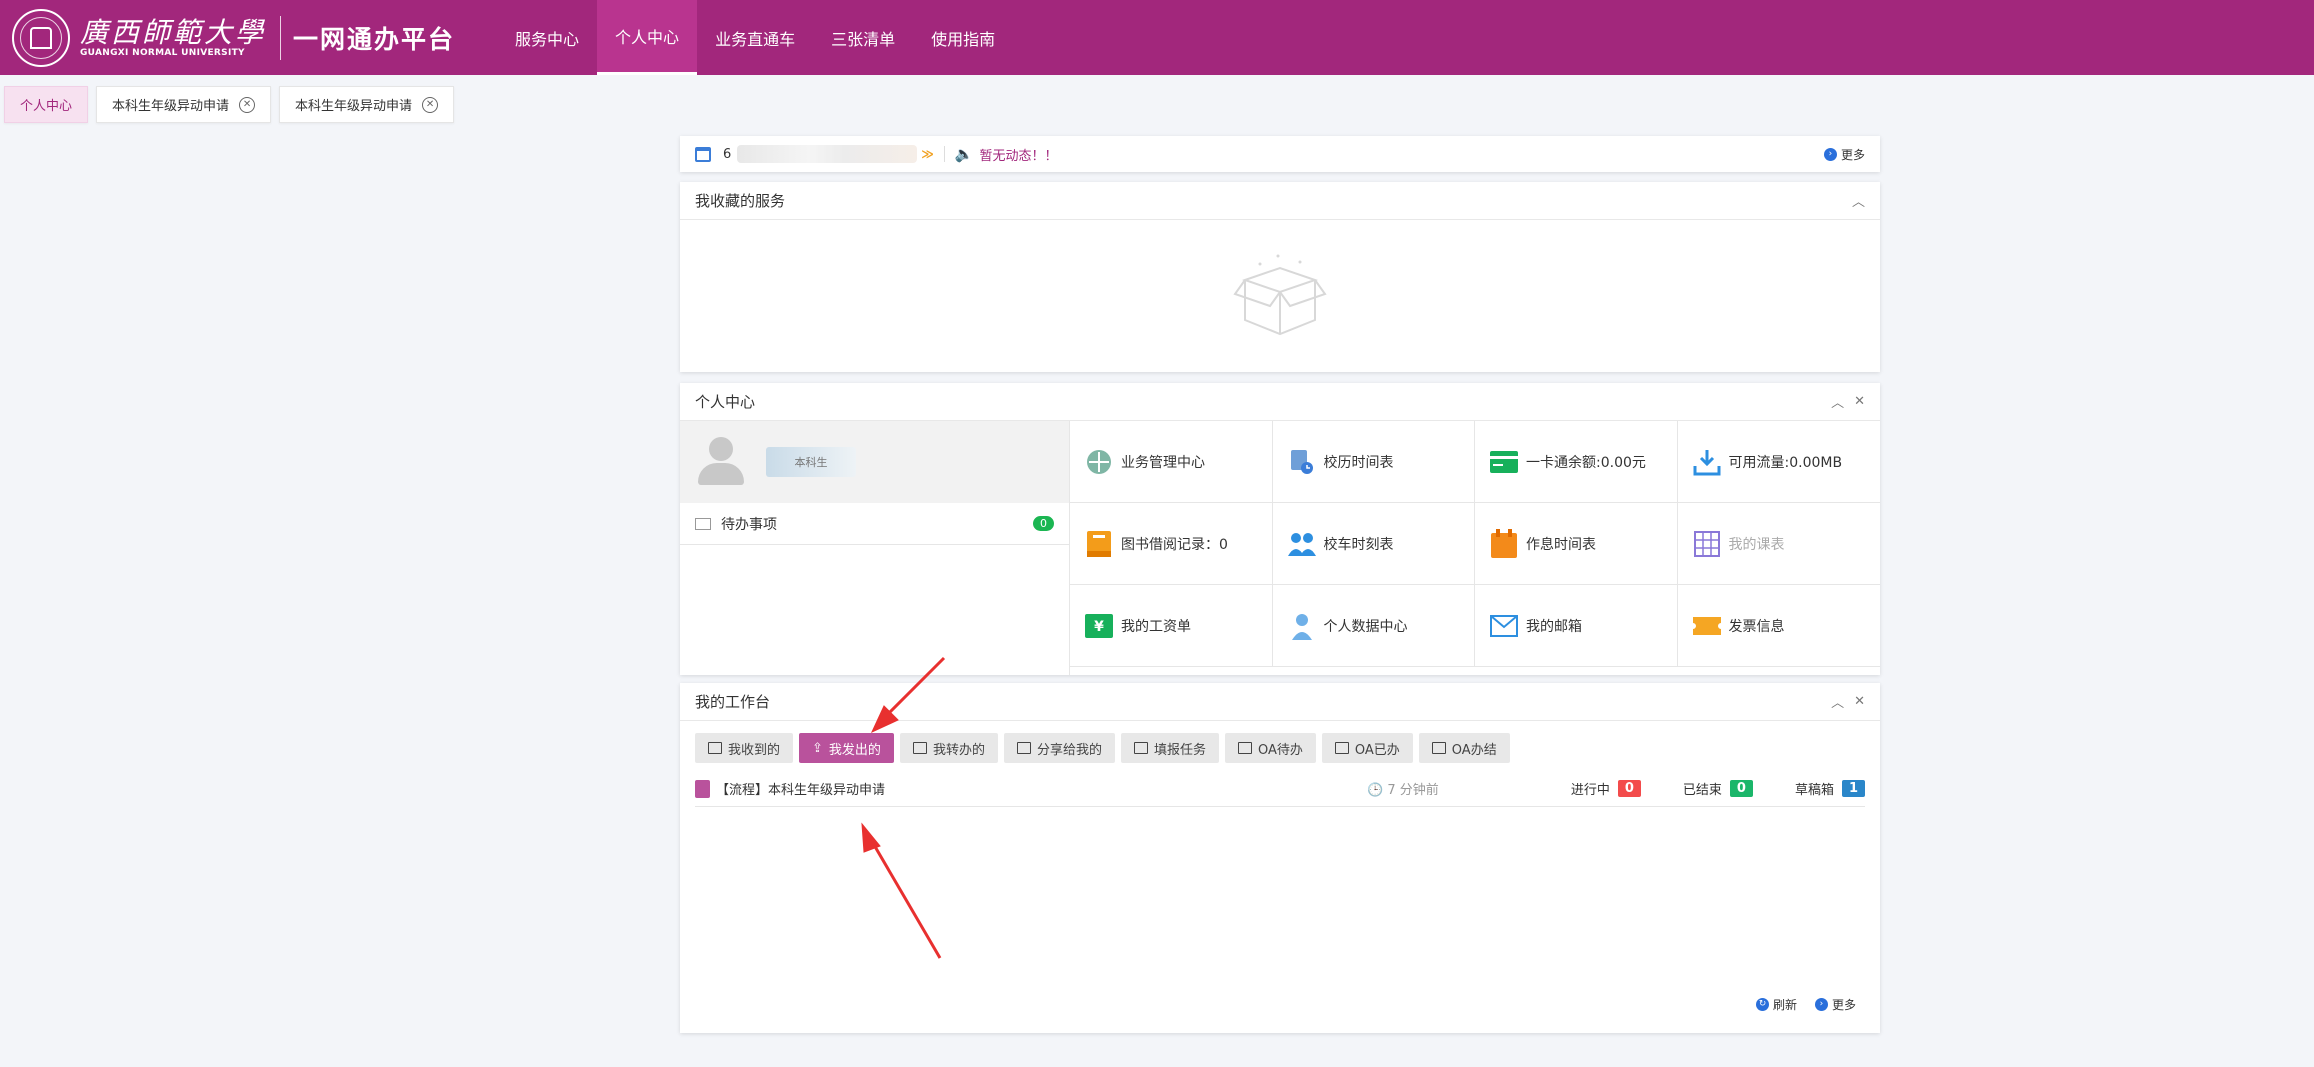  I want to click on redacted-date, so click(827, 154).